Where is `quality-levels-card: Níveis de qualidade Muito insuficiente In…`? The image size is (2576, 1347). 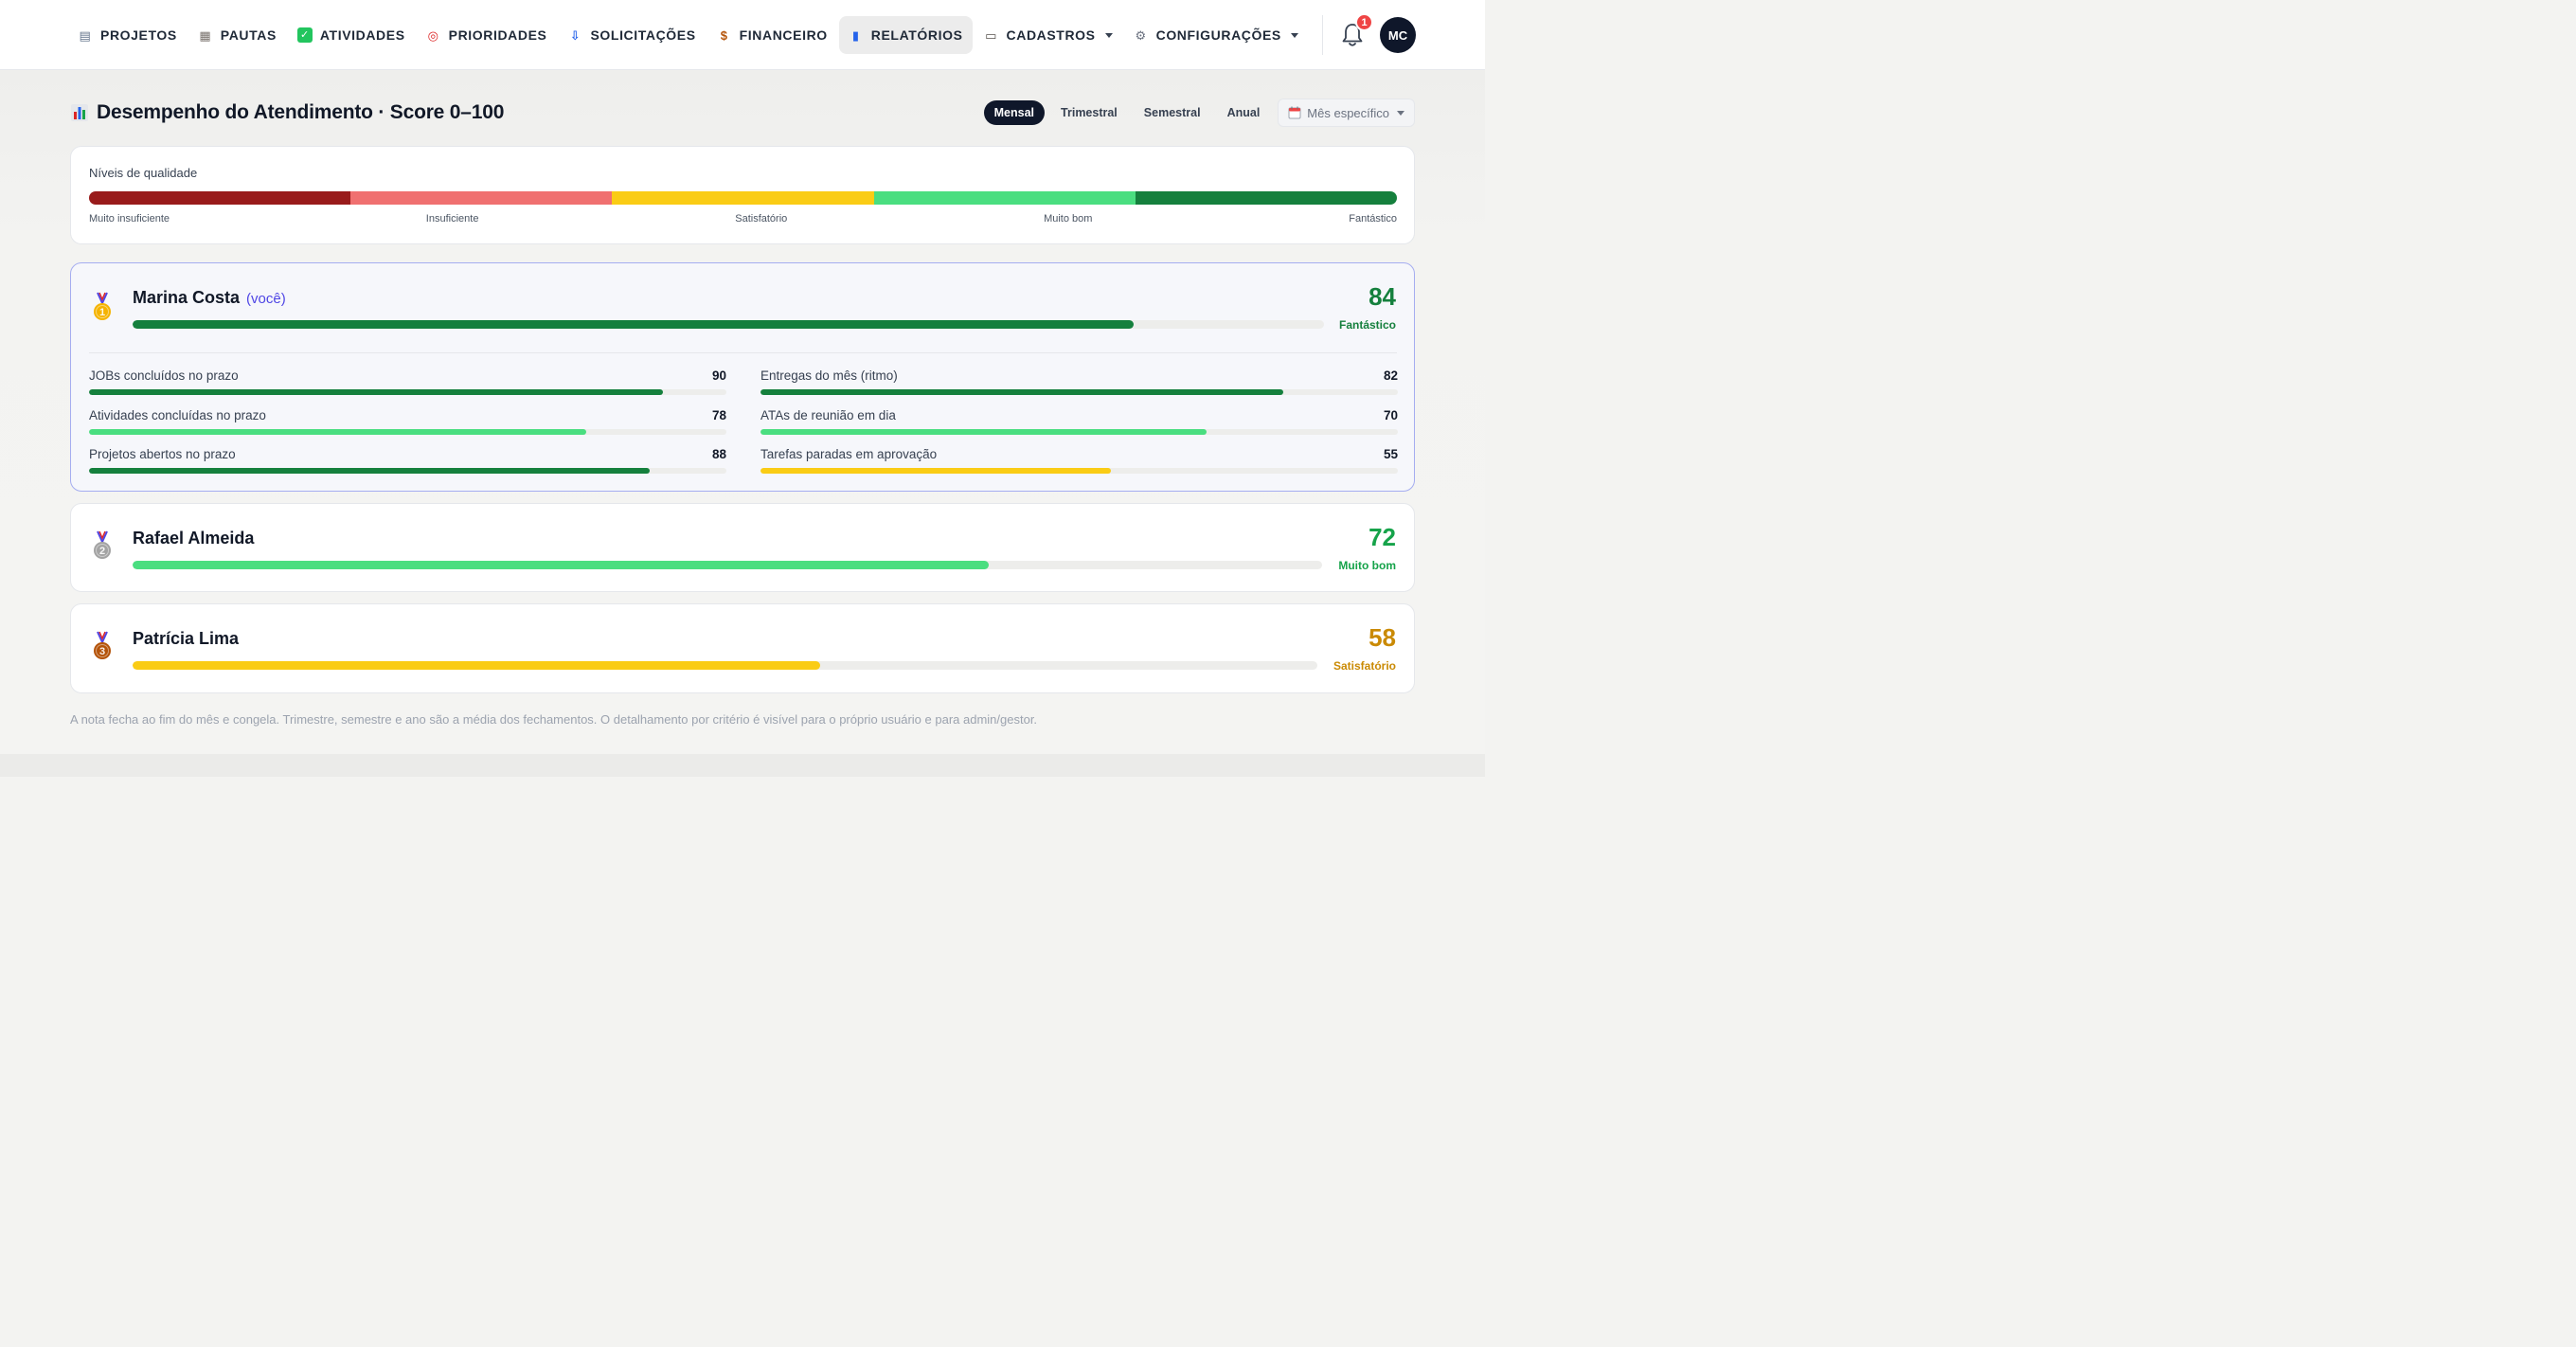
quality-levels-card: Níveis de qualidade Muito insuficiente In… is located at coordinates (742, 195).